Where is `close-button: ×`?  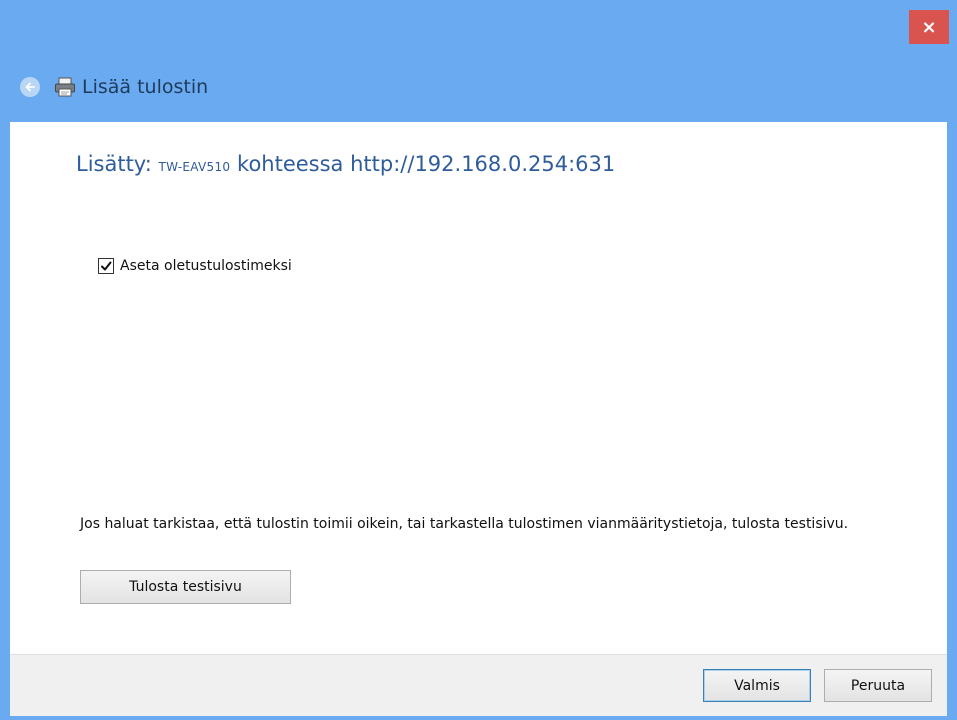 close-button: × is located at coordinates (929, 27).